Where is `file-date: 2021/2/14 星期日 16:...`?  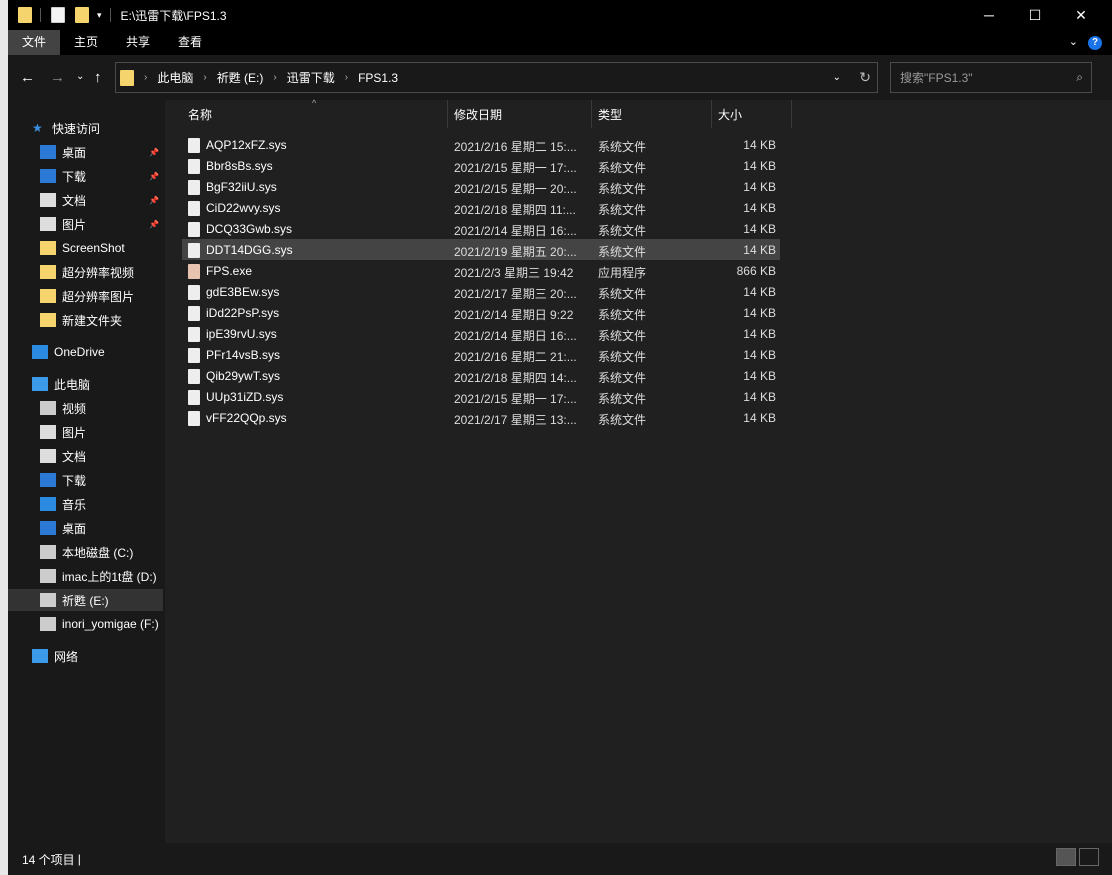 file-date: 2021/2/14 星期日 16:... is located at coordinates (515, 336).